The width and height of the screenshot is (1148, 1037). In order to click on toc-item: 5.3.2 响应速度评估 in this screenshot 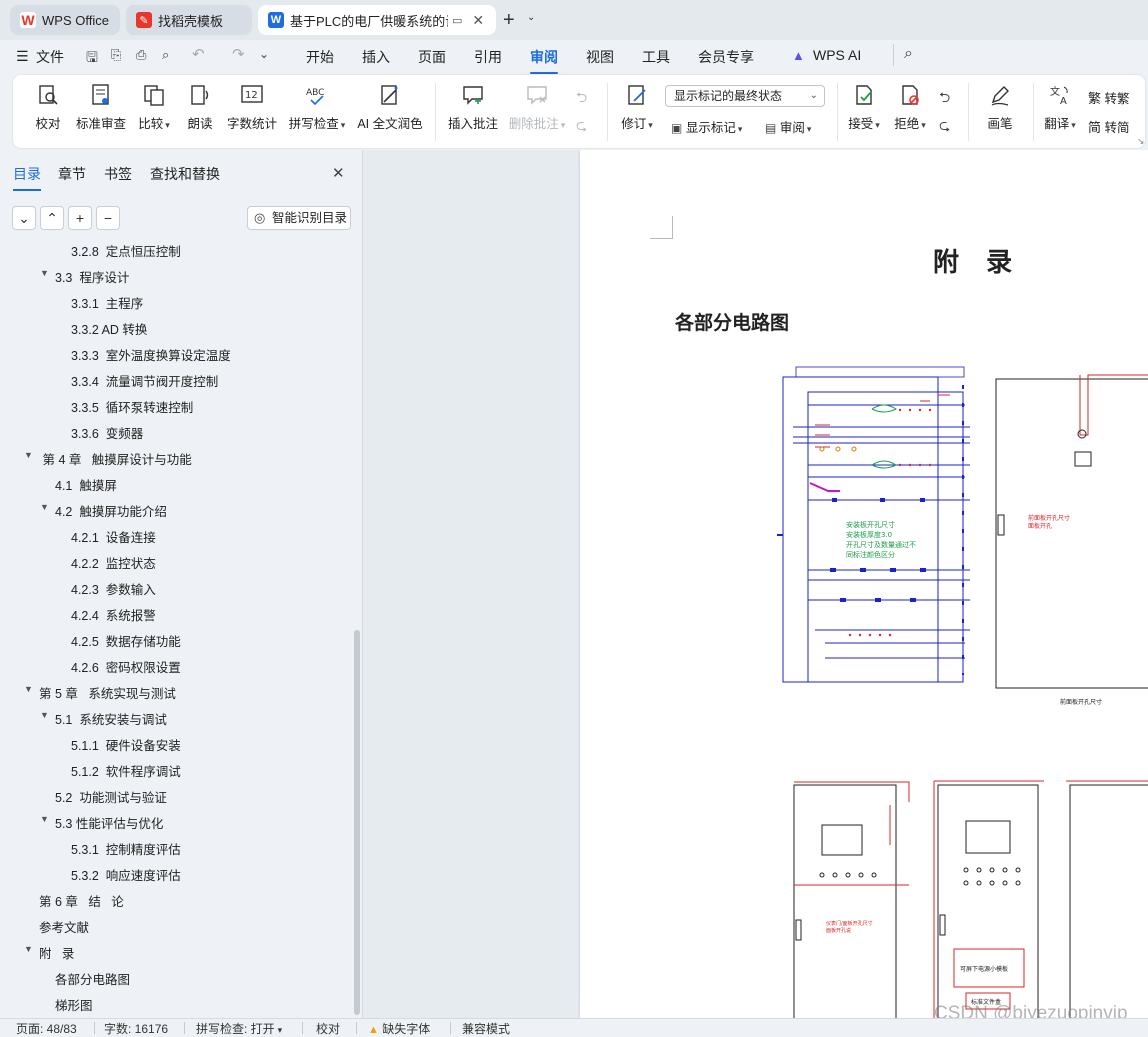, I will do `click(177, 873)`.